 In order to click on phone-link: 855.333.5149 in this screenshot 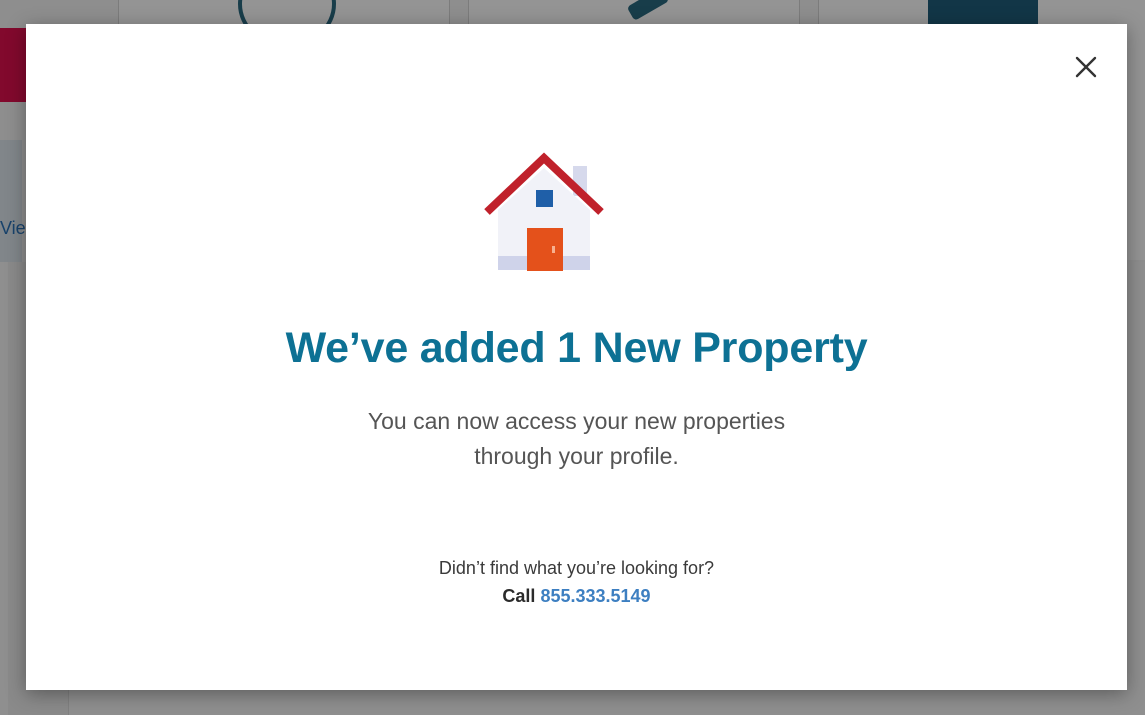, I will do `click(595, 596)`.